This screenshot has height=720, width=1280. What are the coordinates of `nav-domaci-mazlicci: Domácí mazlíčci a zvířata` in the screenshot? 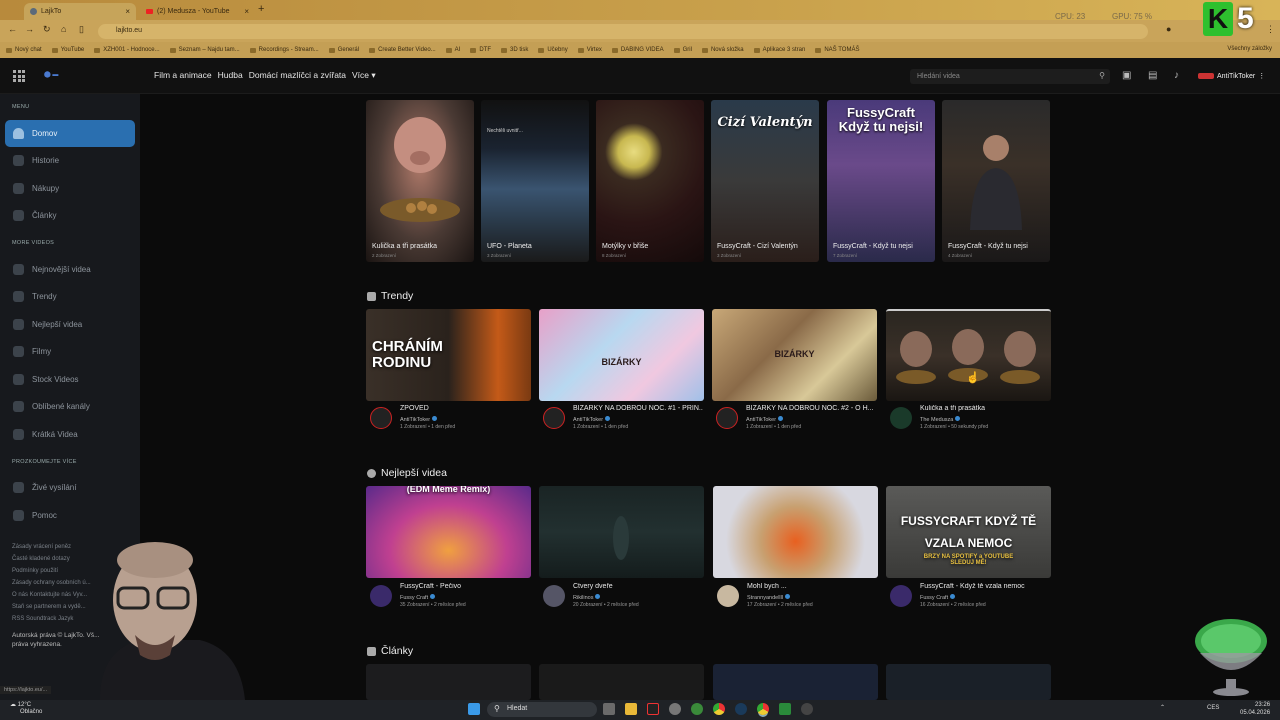 It's located at (297, 75).